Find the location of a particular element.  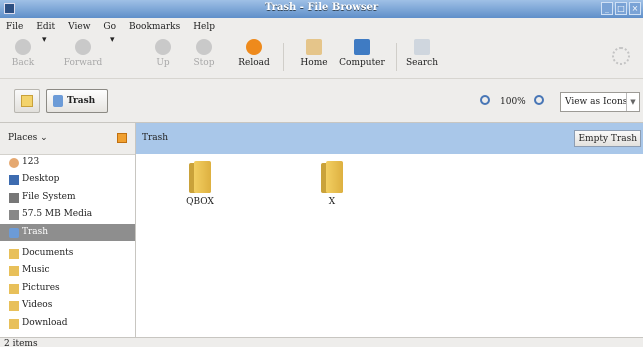

up-arrow-icon is located at coordinates (163, 47).